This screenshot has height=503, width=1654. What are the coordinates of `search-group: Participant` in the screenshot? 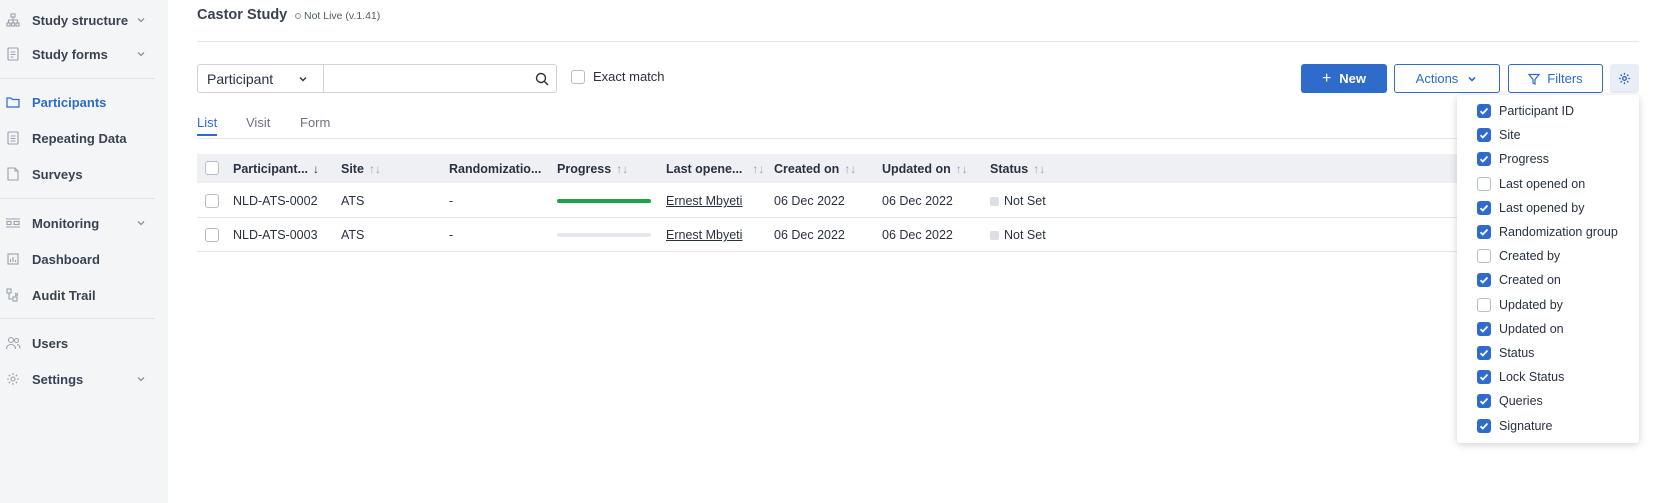 It's located at (377, 78).